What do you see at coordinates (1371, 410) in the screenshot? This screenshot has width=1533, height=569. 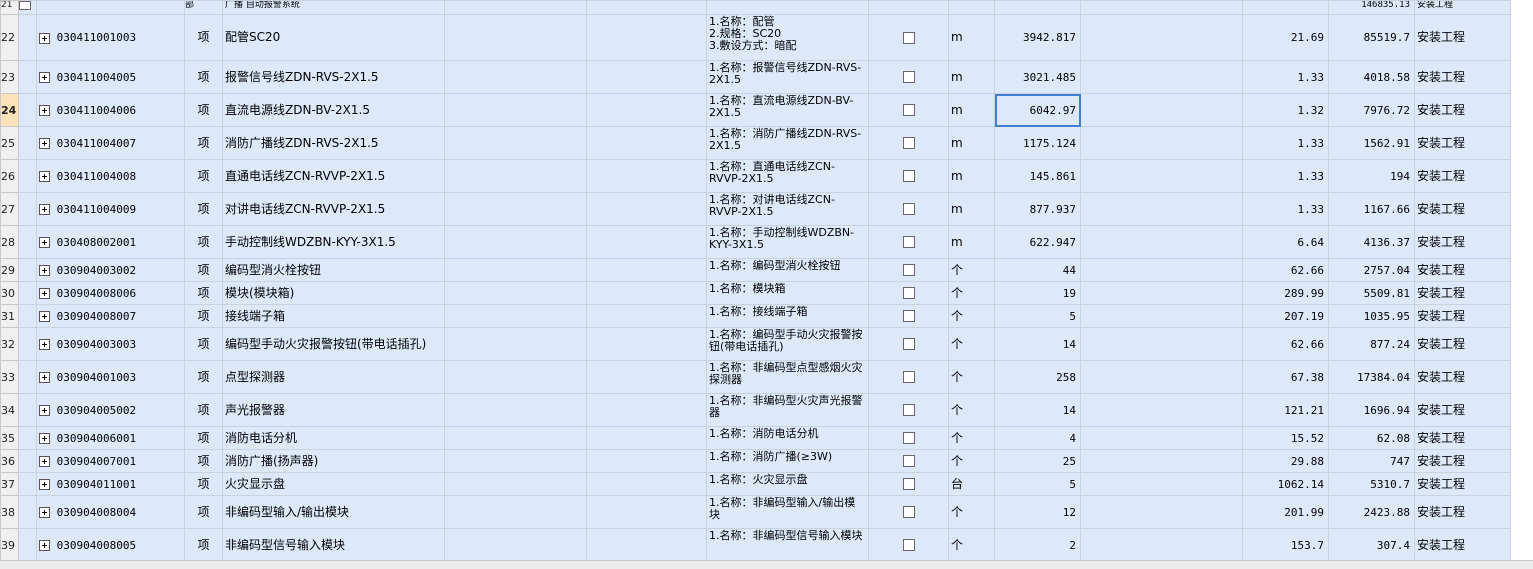 I see `total-cell: 1696.94` at bounding box center [1371, 410].